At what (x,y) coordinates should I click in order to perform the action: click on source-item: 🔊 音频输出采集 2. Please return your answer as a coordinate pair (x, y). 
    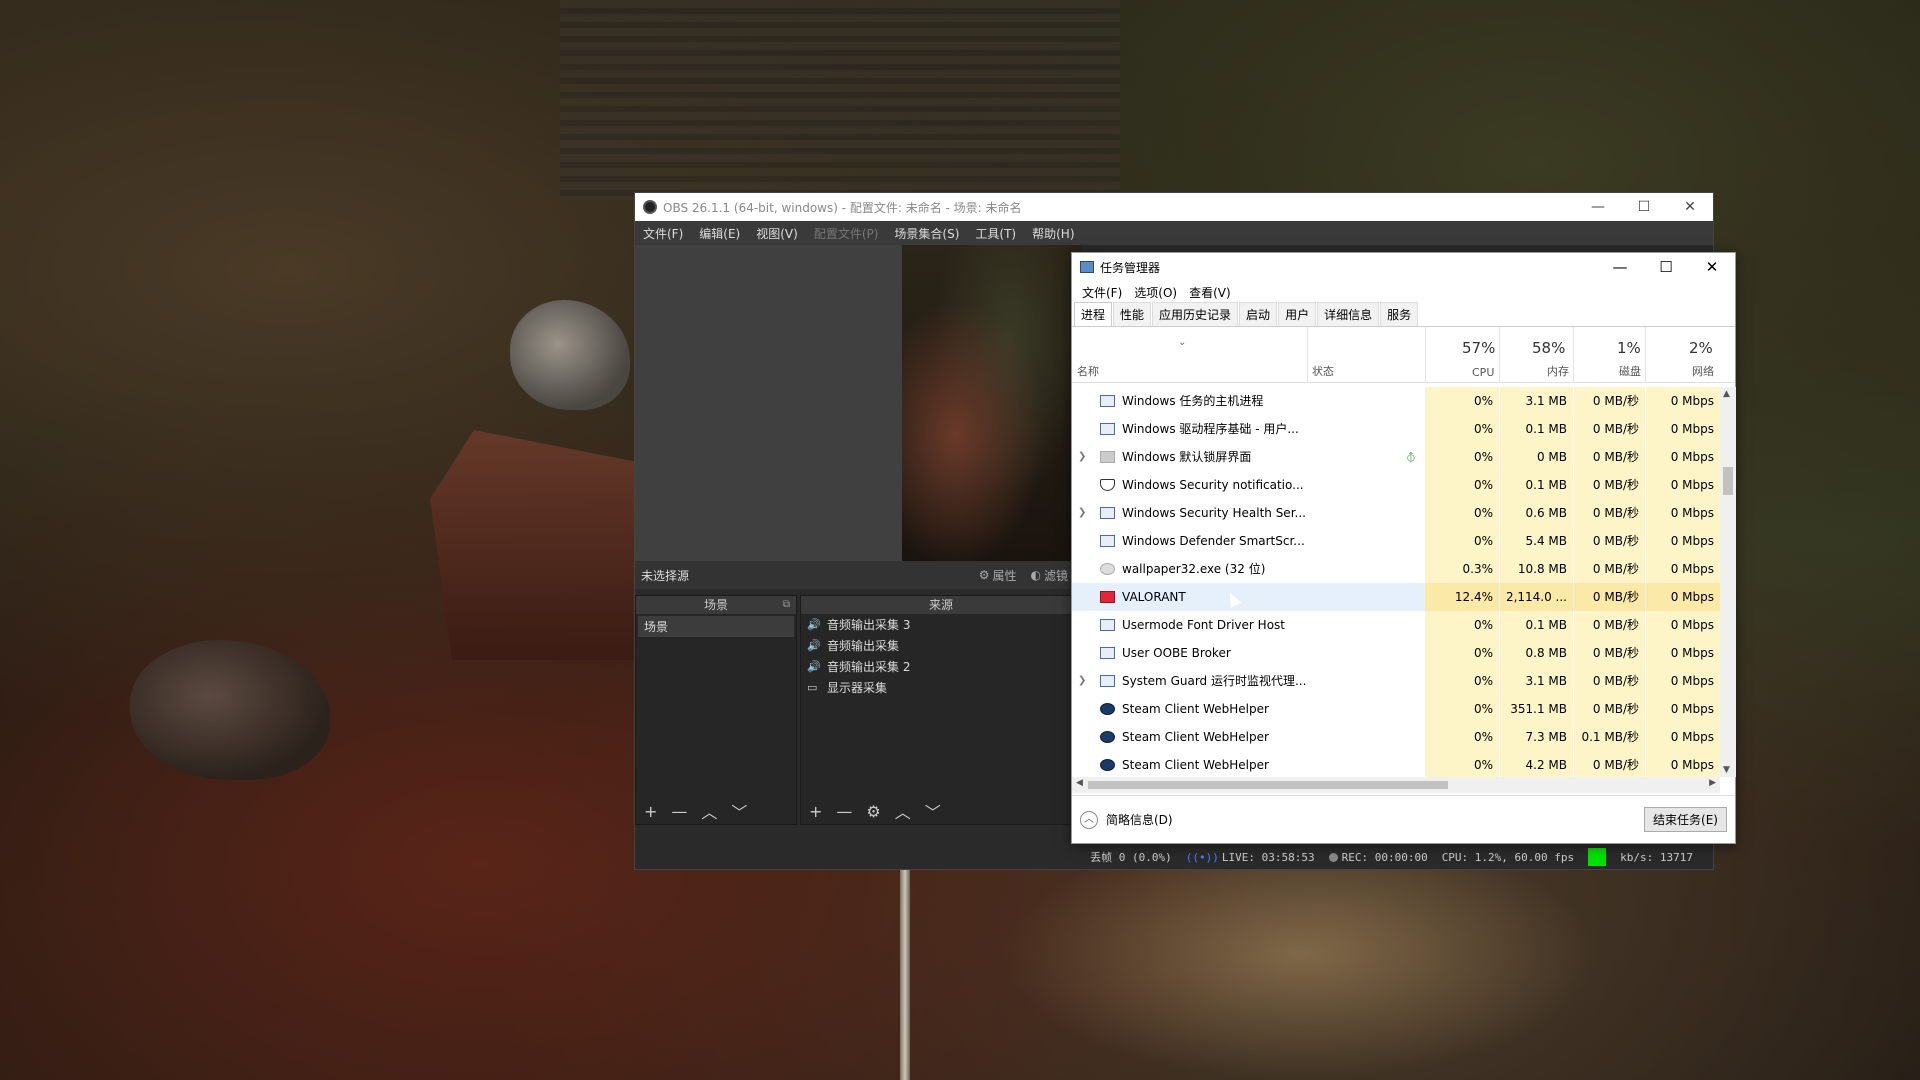
    Looking at the image, I should click on (941, 666).